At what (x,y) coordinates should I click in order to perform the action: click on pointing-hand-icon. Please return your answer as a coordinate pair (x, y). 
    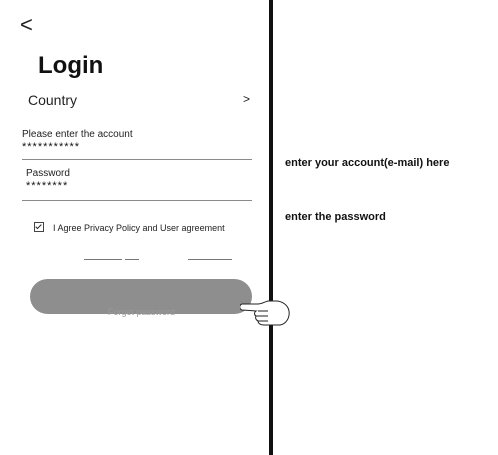
    Looking at the image, I should click on (265, 313).